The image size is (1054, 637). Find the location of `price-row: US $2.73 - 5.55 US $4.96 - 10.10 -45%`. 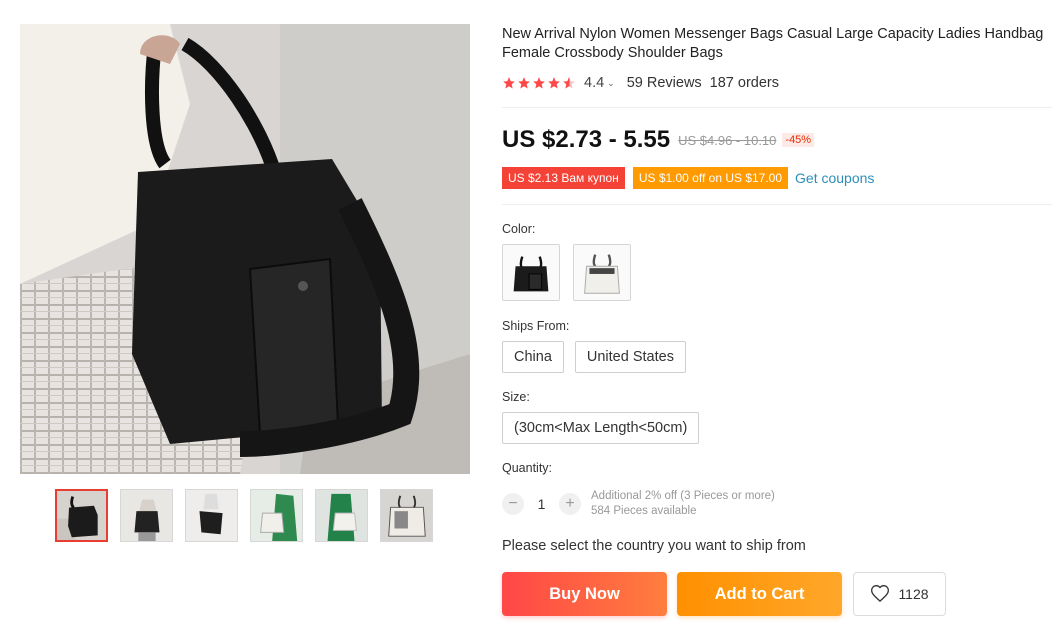

price-row: US $2.73 - 5.55 US $4.96 - 10.10 -45% is located at coordinates (658, 140).